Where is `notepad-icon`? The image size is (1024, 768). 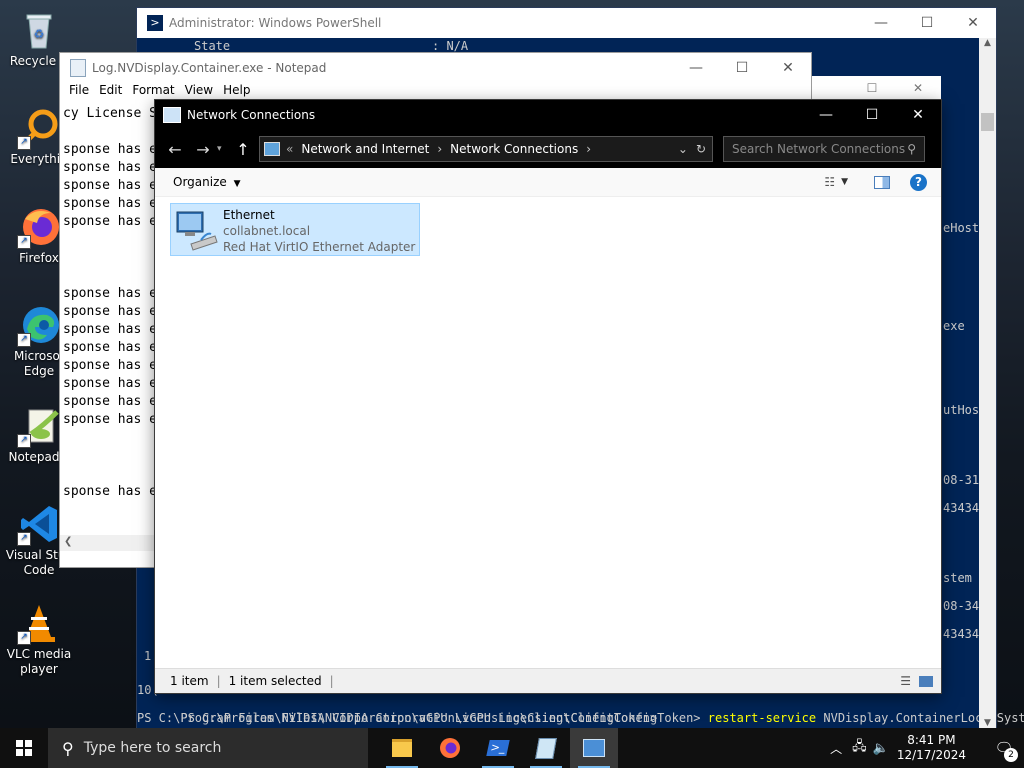
notepad-icon is located at coordinates (546, 748).